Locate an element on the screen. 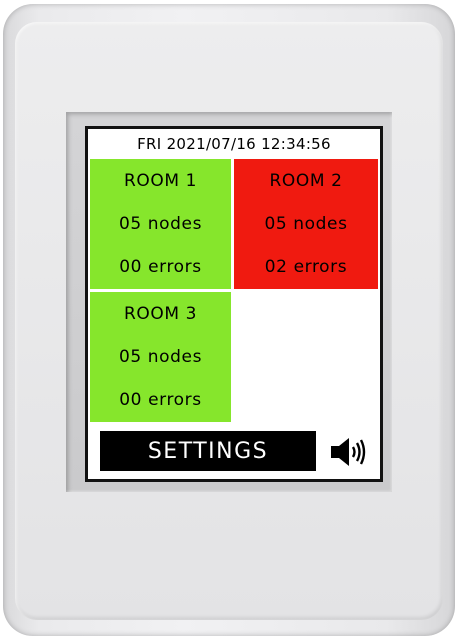 Image resolution: width=460 pixels, height=640 pixels. room-name: ROOM 2 is located at coordinates (306, 181).